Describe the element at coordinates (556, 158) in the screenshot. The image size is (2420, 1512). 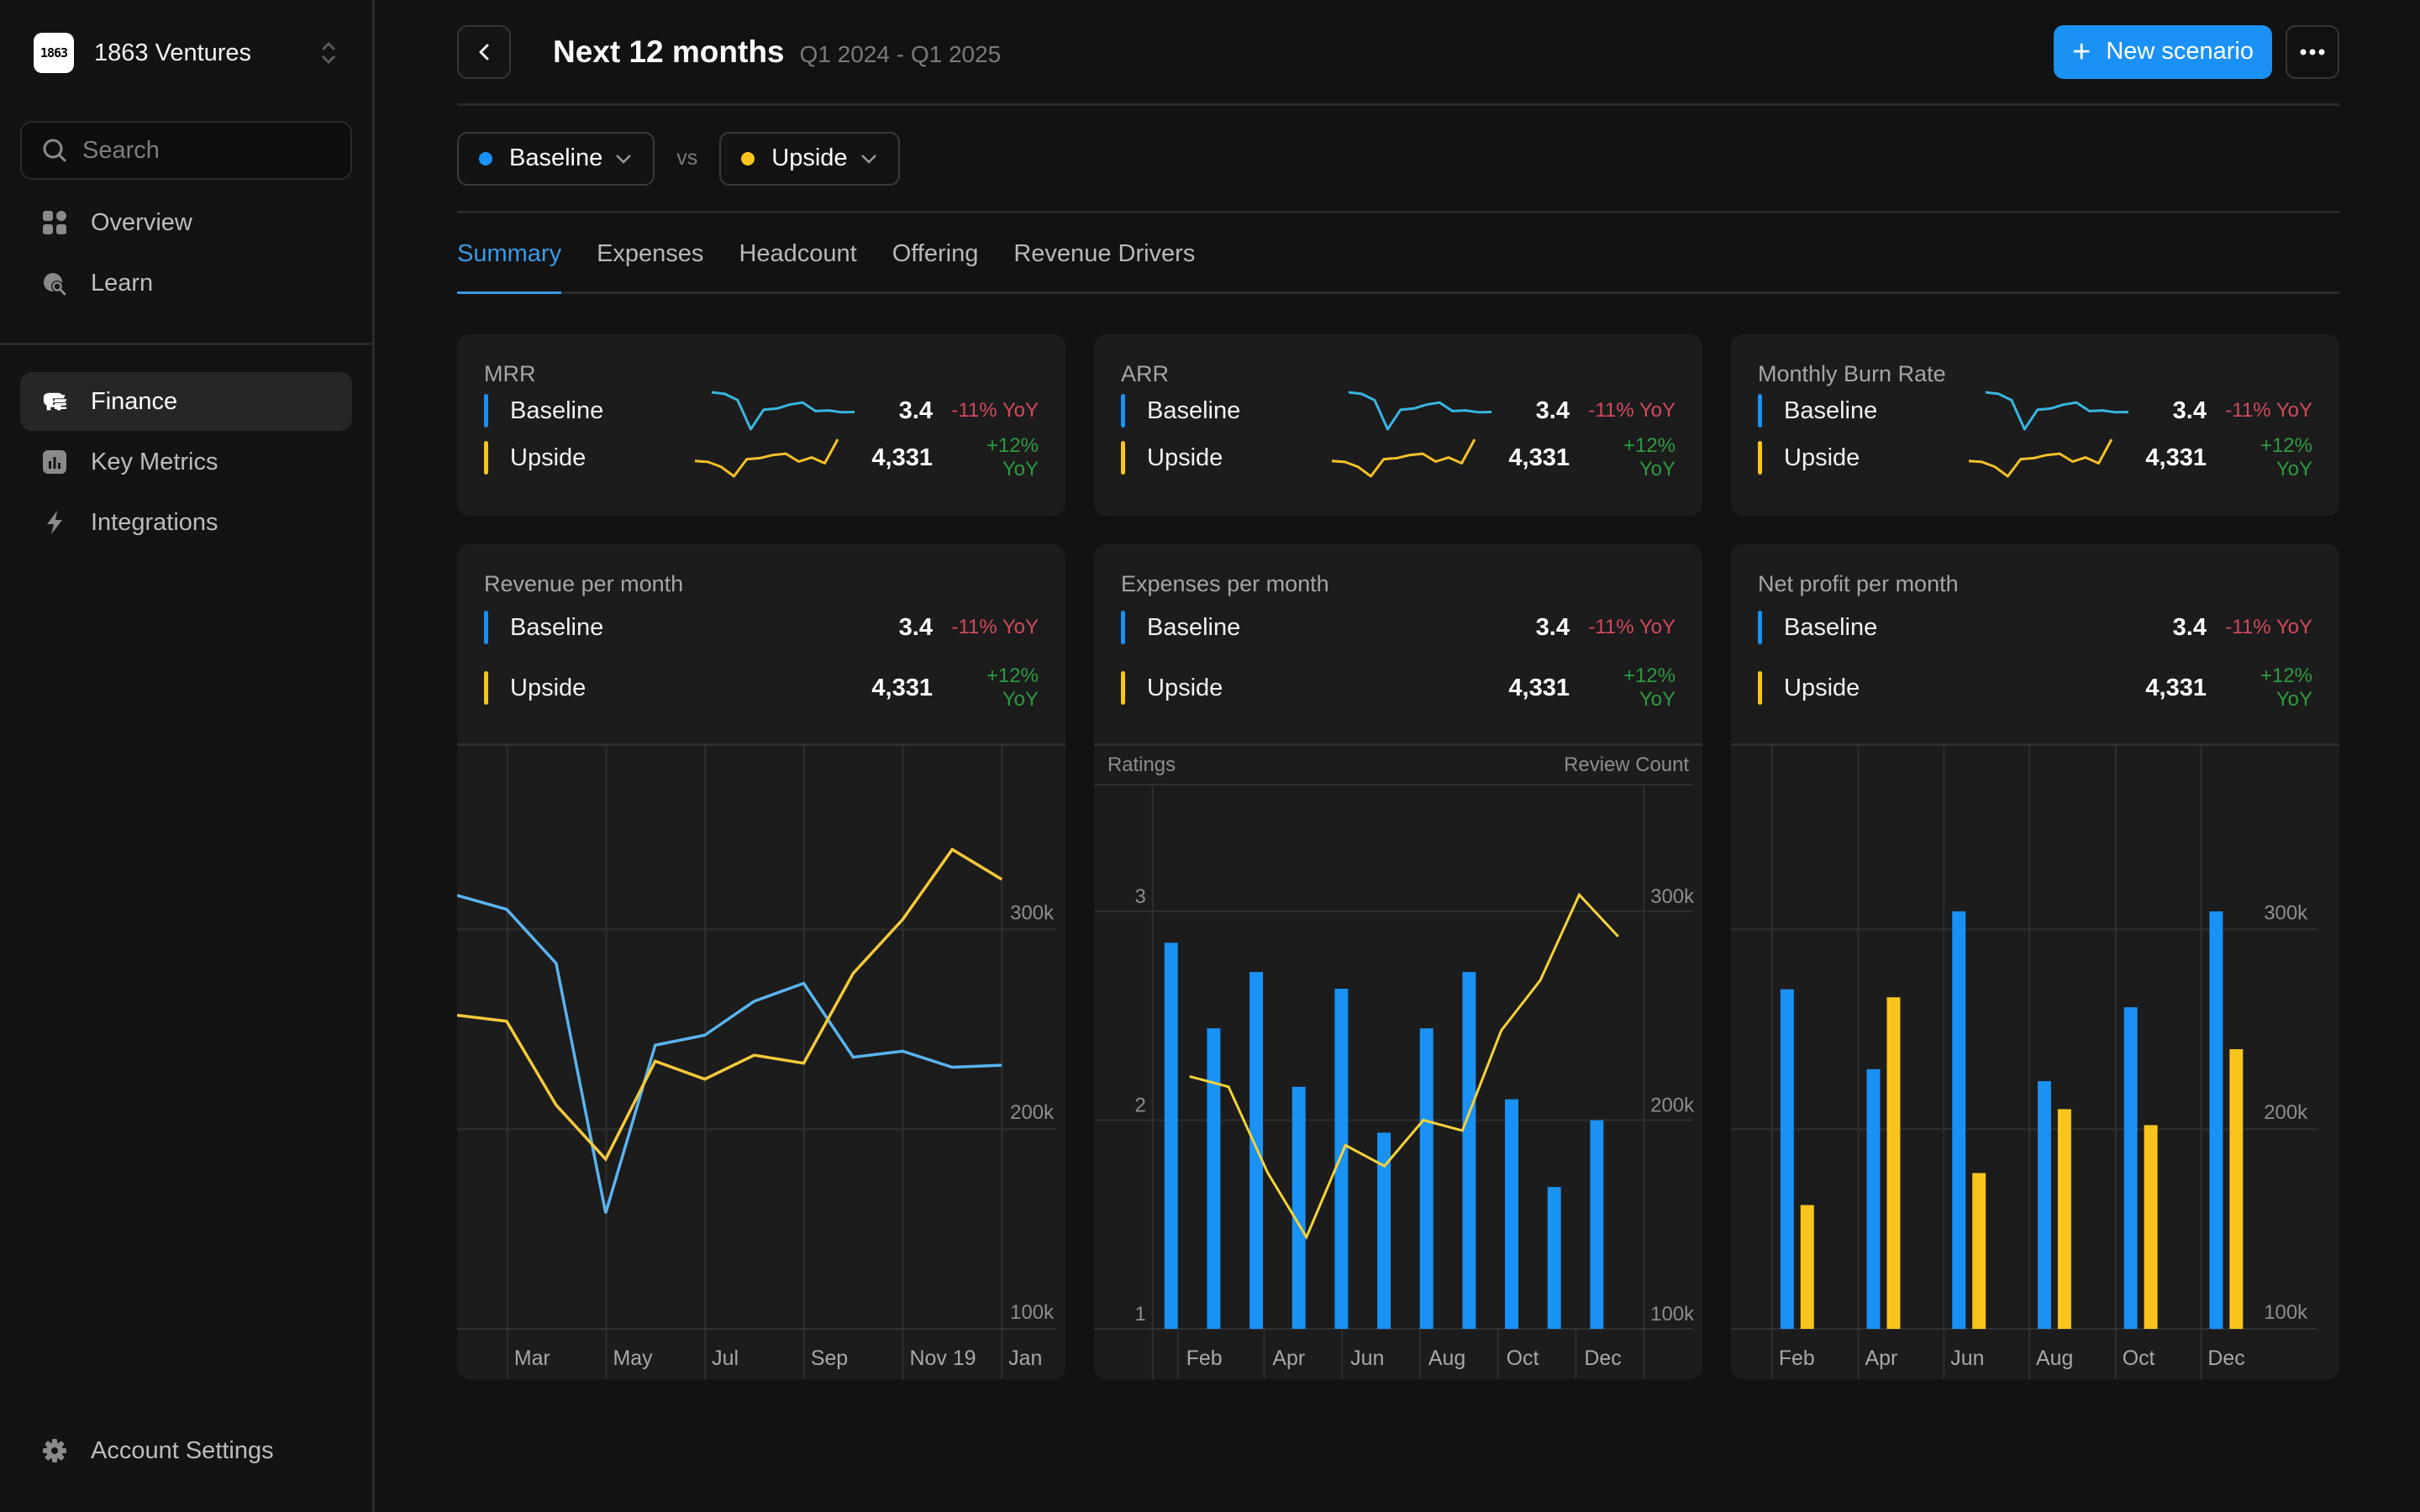
I see `scenario-select-baseline: Baseline` at that location.